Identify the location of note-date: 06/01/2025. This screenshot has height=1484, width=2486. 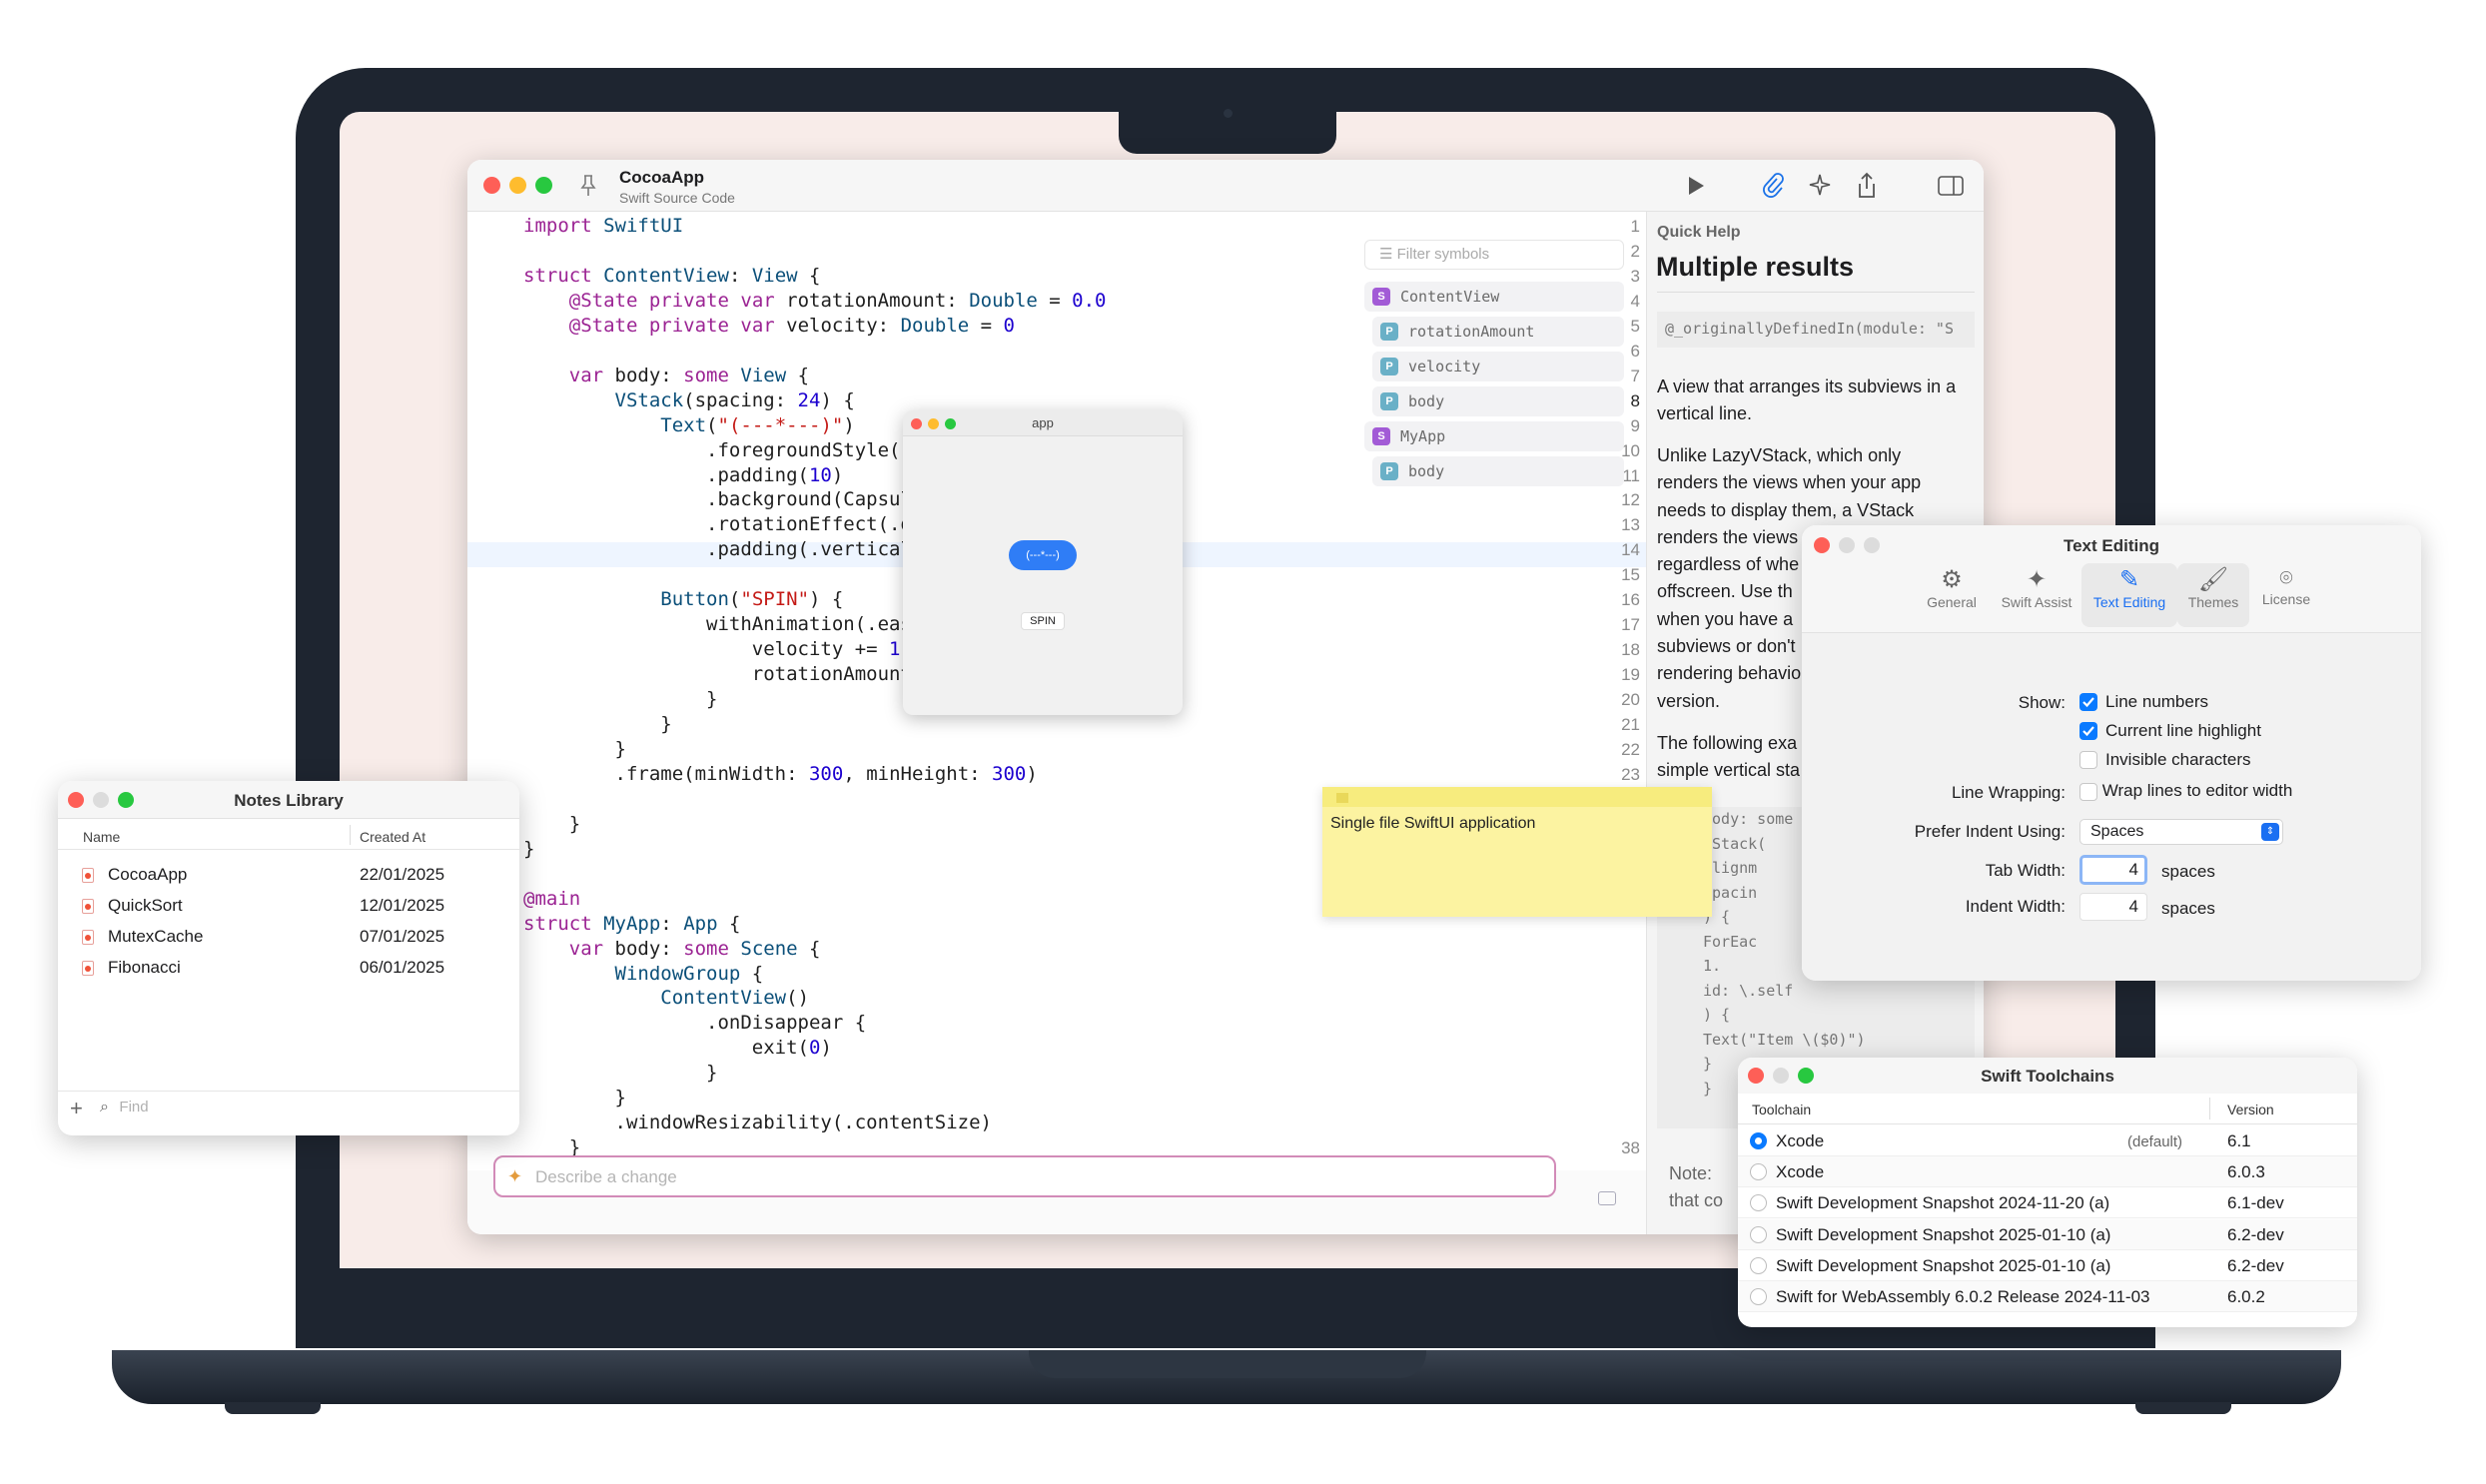
(402, 967).